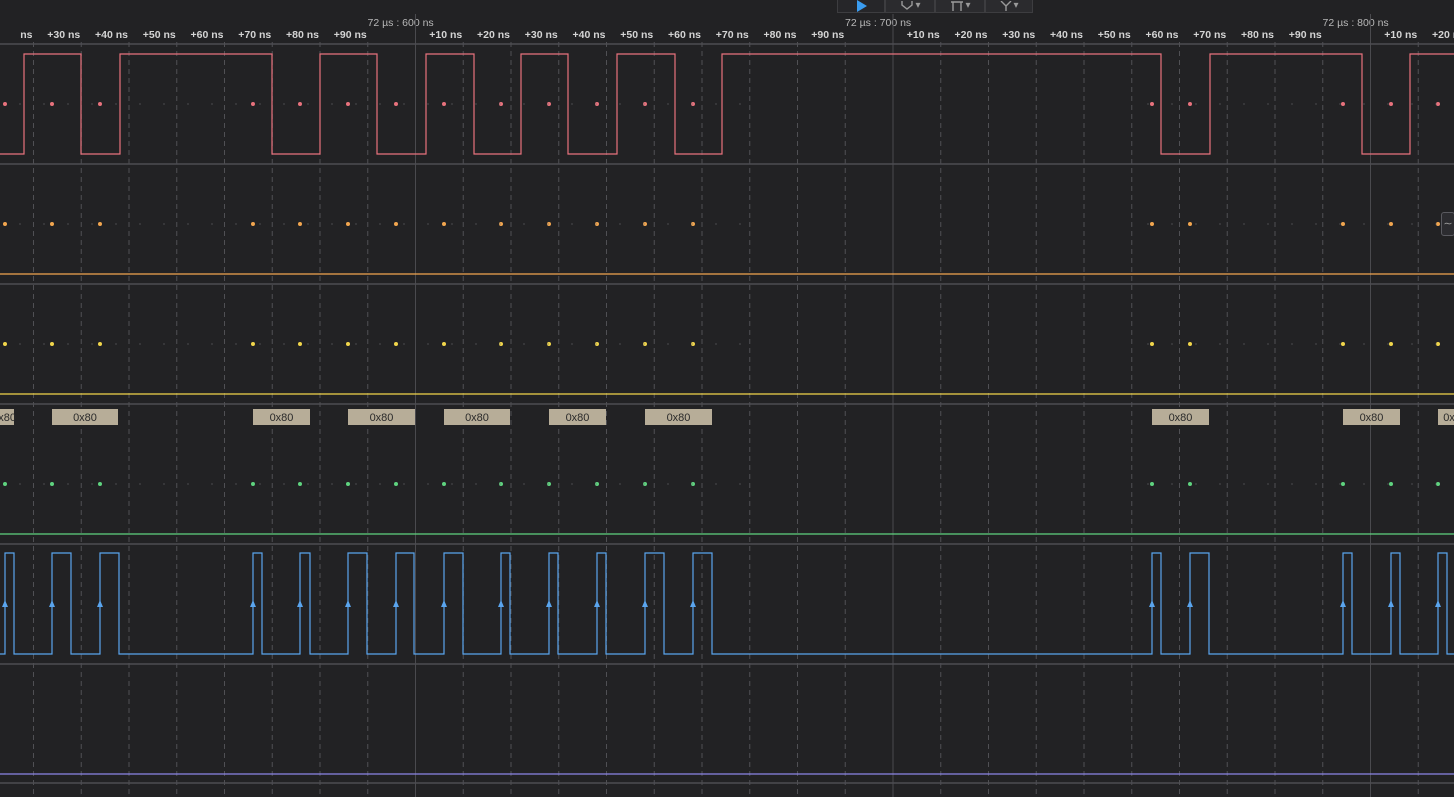 Image resolution: width=1454 pixels, height=797 pixels. Describe the element at coordinates (1446, 417) in the screenshot. I see `decoder-label: 0x` at that location.